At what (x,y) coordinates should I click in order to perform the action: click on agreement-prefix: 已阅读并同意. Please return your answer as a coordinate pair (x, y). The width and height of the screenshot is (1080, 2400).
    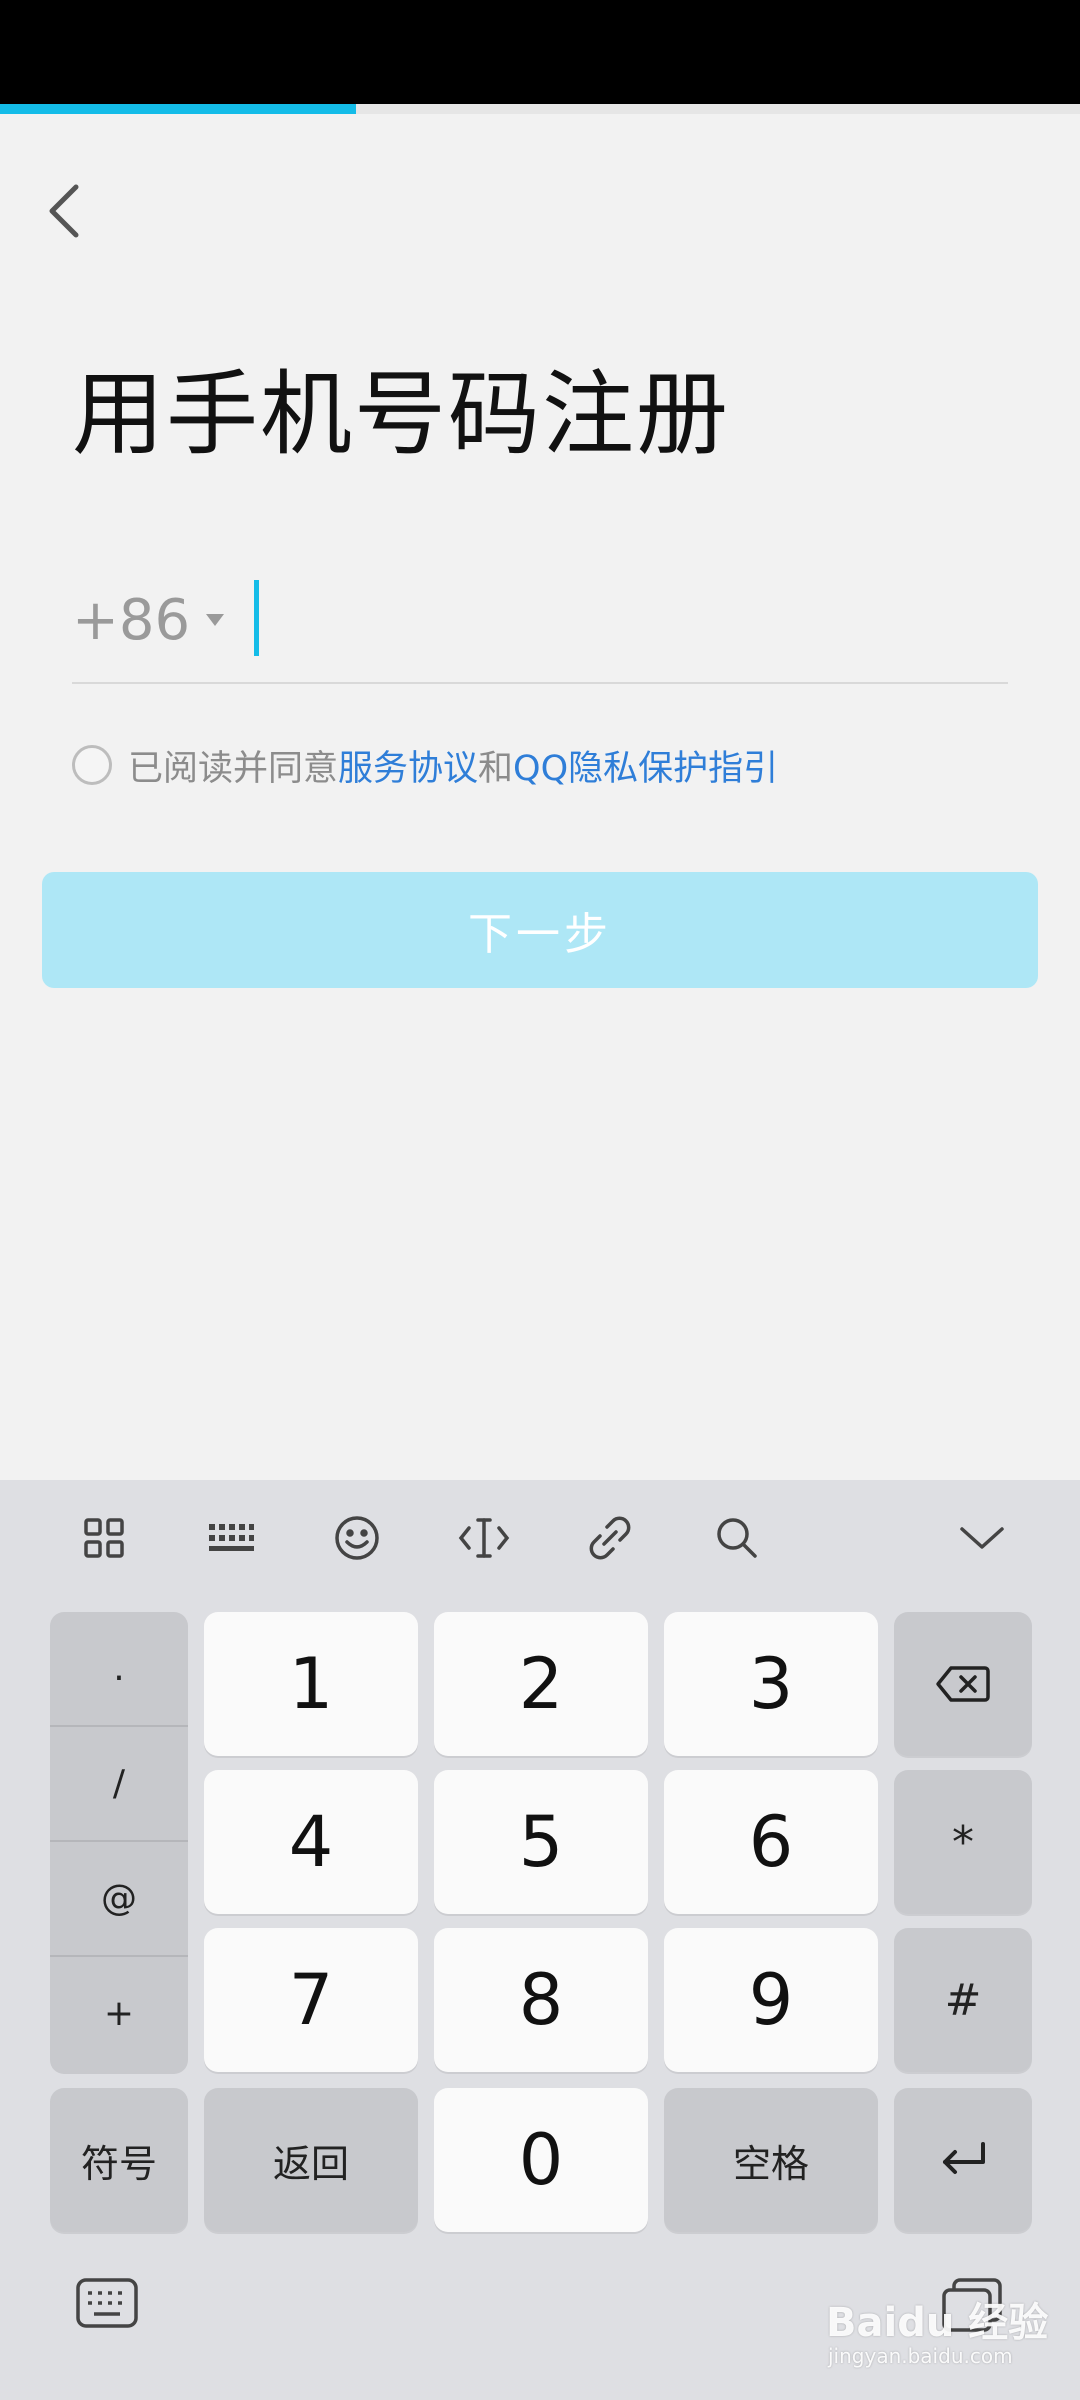
    Looking at the image, I should click on (233, 768).